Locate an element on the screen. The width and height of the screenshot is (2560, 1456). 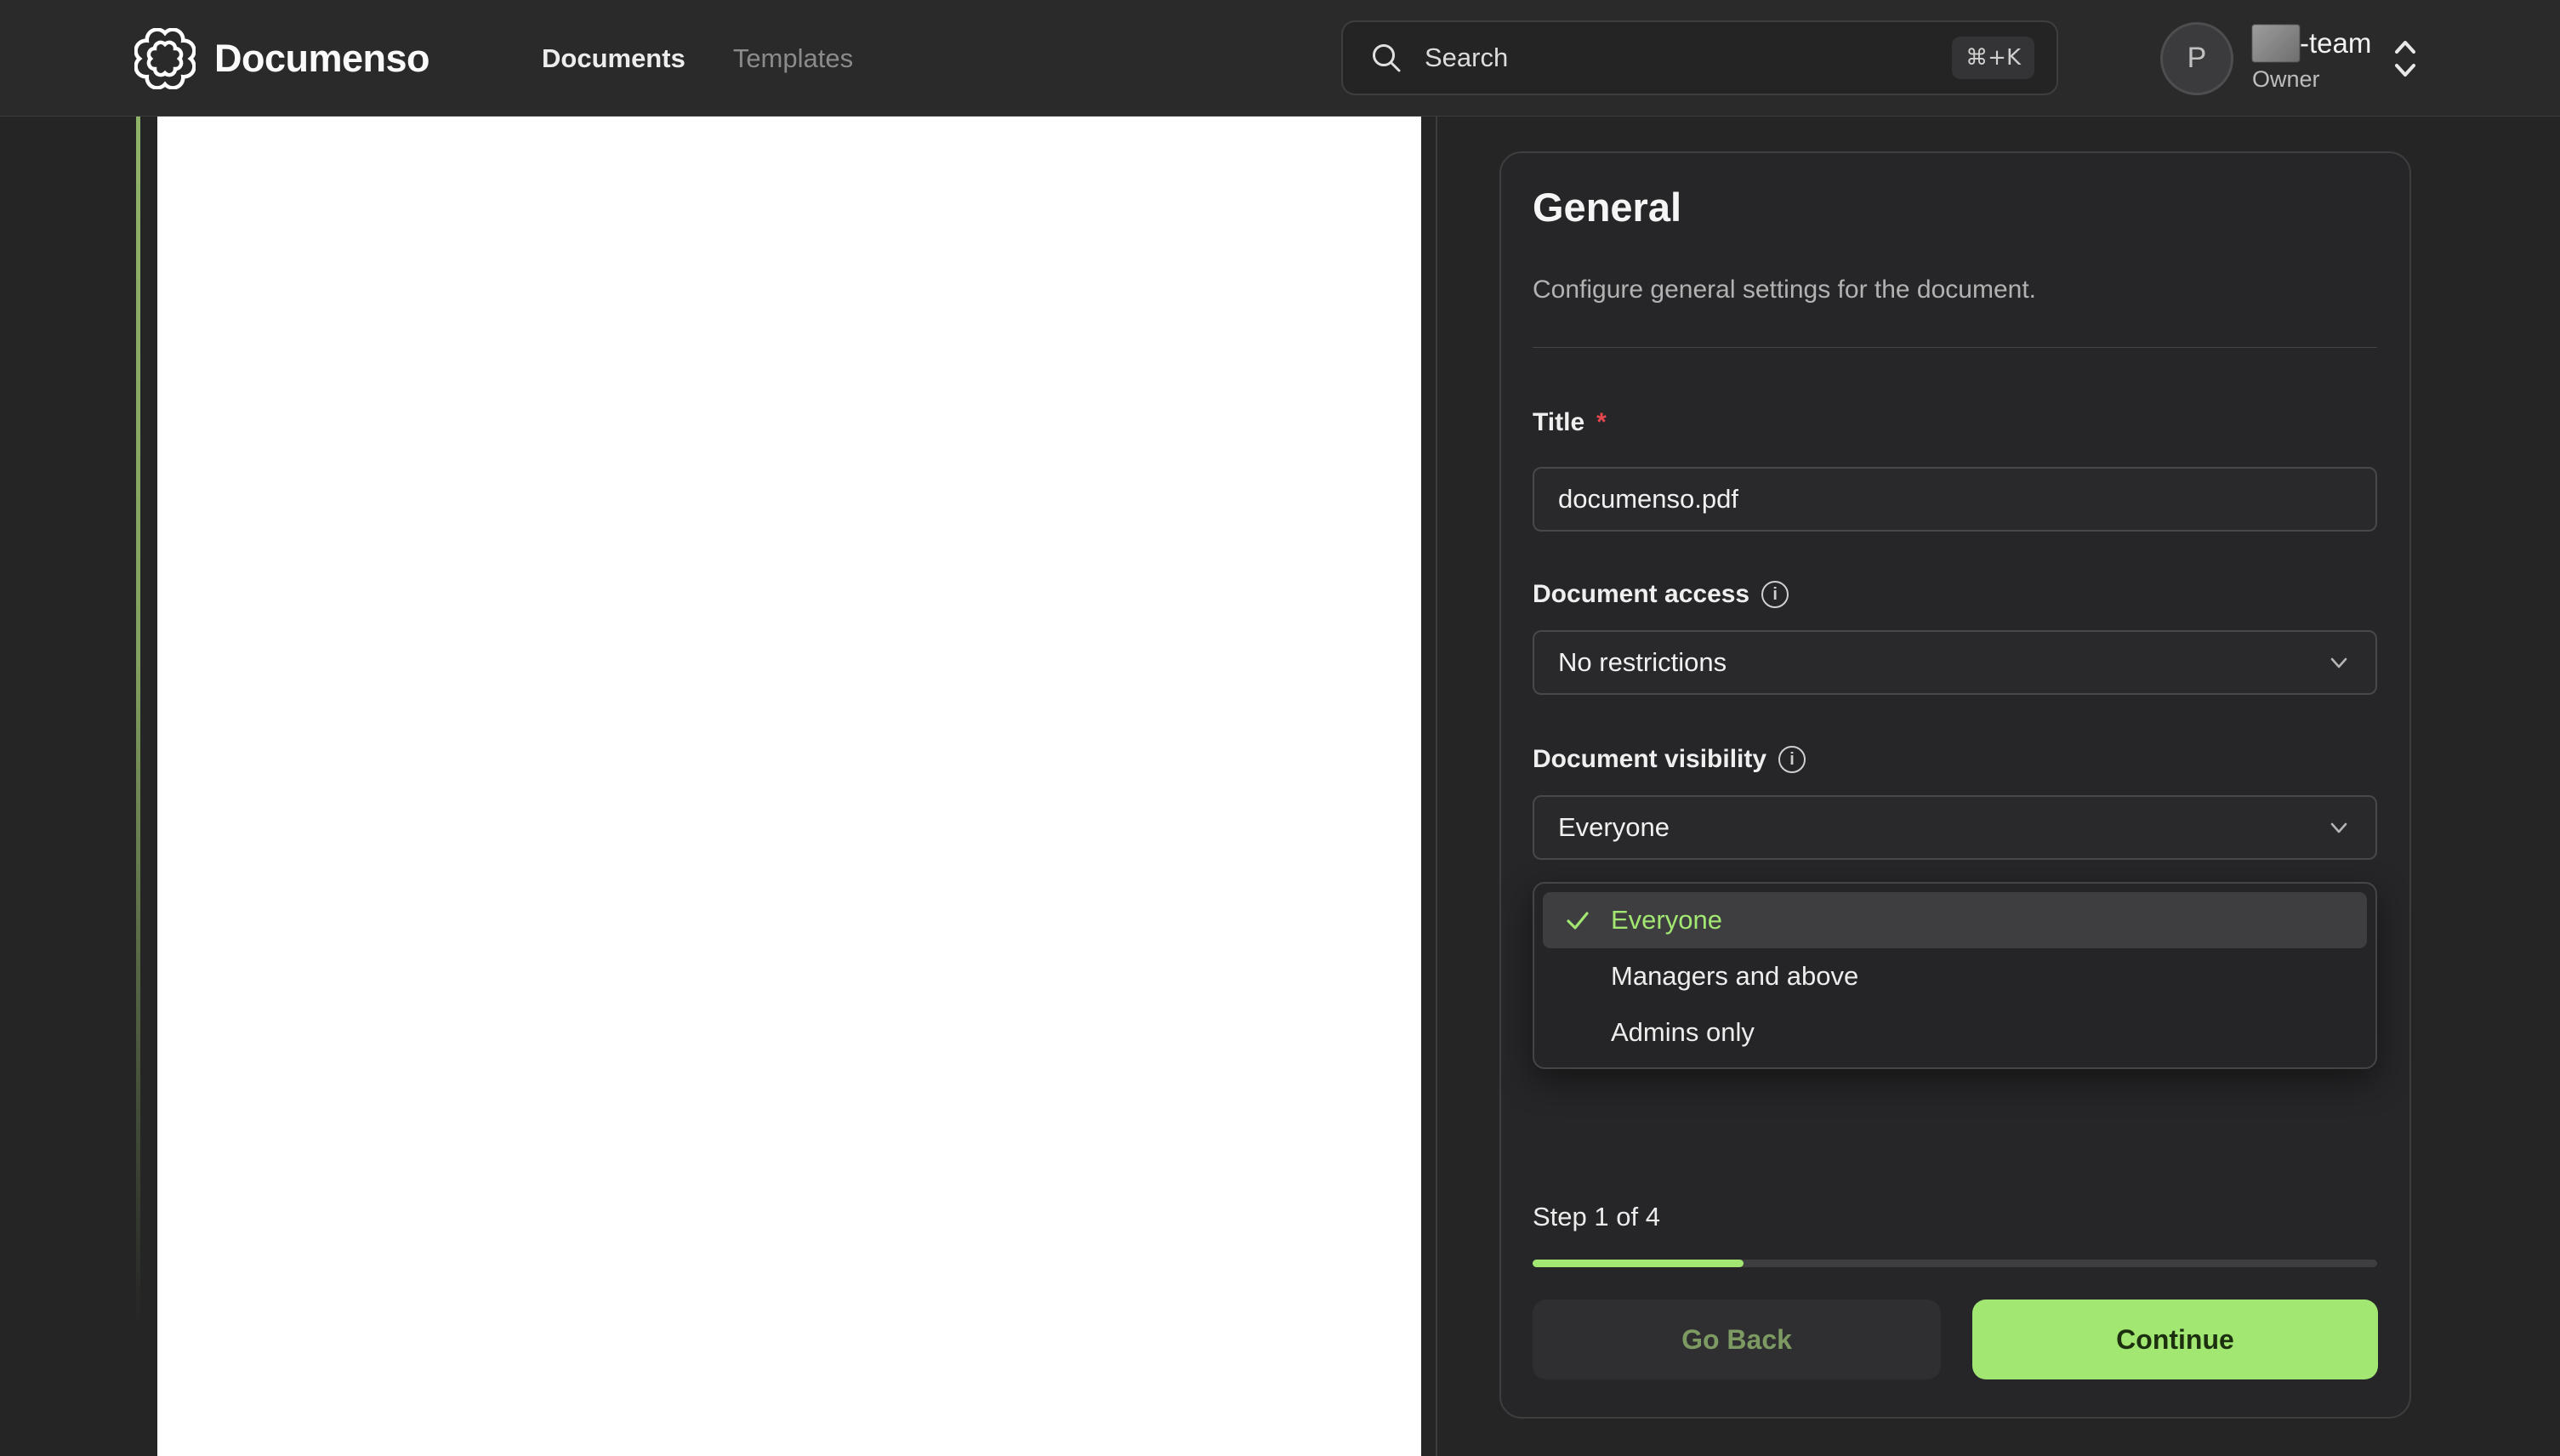
option-admins-only: Admins only is located at coordinates (1955, 1032).